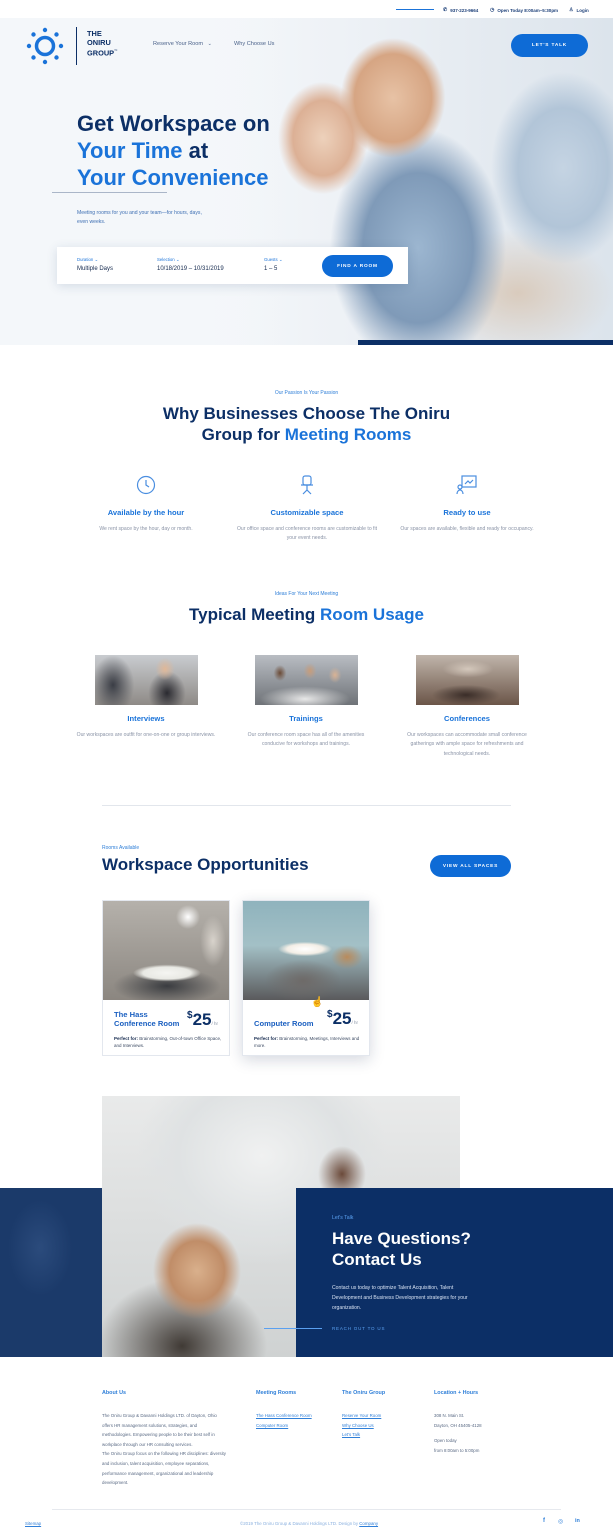  What do you see at coordinates (306, 950) in the screenshot?
I see `computer-room-photo` at bounding box center [306, 950].